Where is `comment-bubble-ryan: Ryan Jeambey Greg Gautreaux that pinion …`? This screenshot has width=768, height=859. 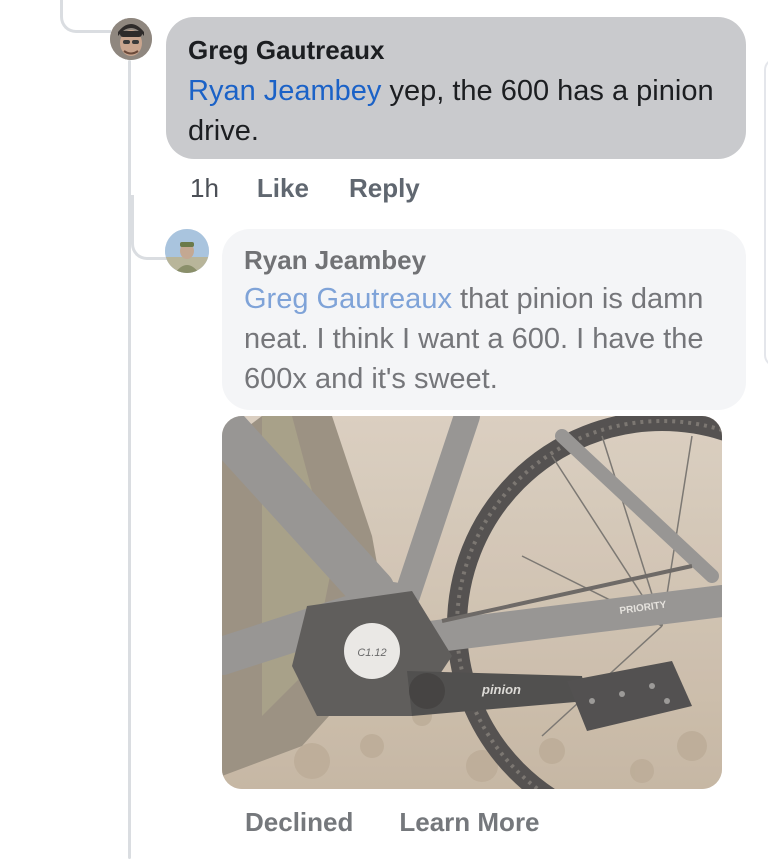 comment-bubble-ryan: Ryan Jeambey Greg Gautreaux that pinion … is located at coordinates (484, 319).